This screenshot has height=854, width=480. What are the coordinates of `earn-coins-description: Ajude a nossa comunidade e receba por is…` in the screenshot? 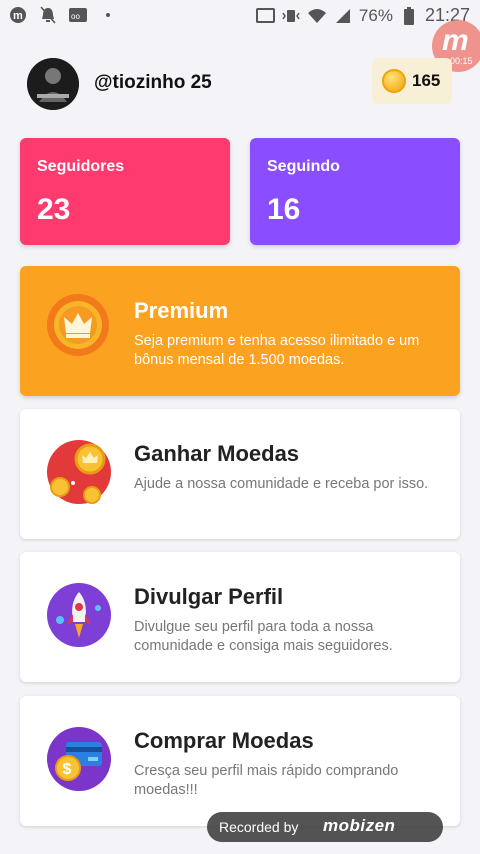 It's located at (281, 484).